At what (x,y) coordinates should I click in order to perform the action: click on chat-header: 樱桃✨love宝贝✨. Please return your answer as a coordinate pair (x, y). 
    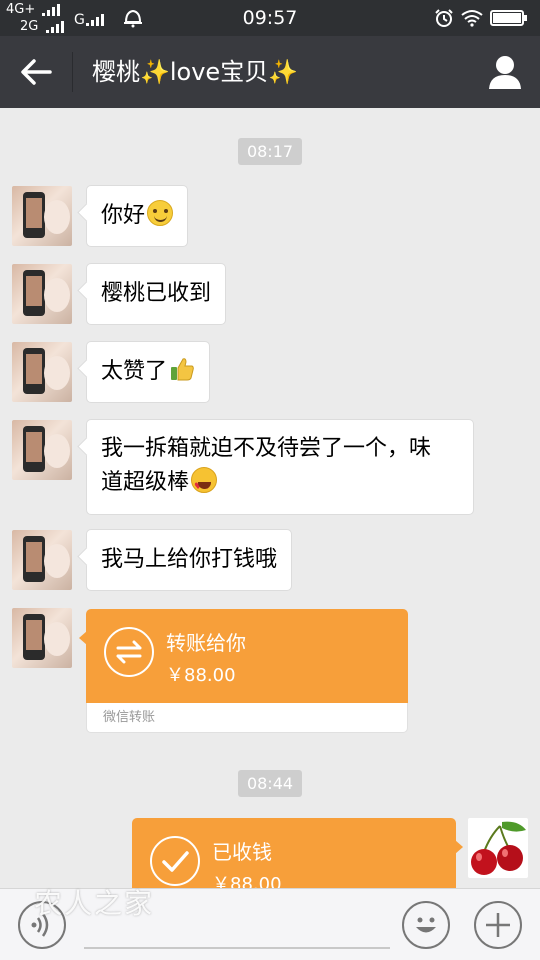
    Looking at the image, I should click on (270, 72).